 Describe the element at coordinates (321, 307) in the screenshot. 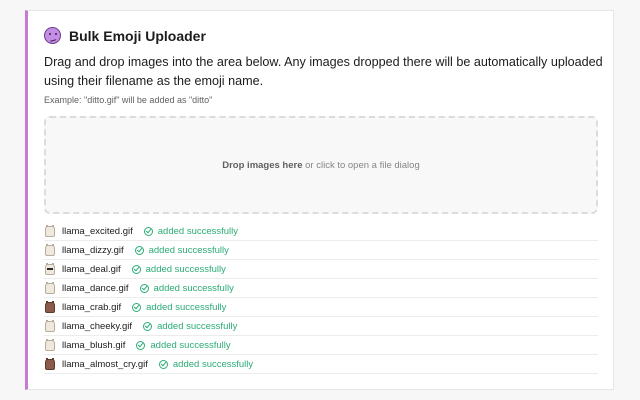

I see `upload-row: llama_crab.gif added successfully` at that location.